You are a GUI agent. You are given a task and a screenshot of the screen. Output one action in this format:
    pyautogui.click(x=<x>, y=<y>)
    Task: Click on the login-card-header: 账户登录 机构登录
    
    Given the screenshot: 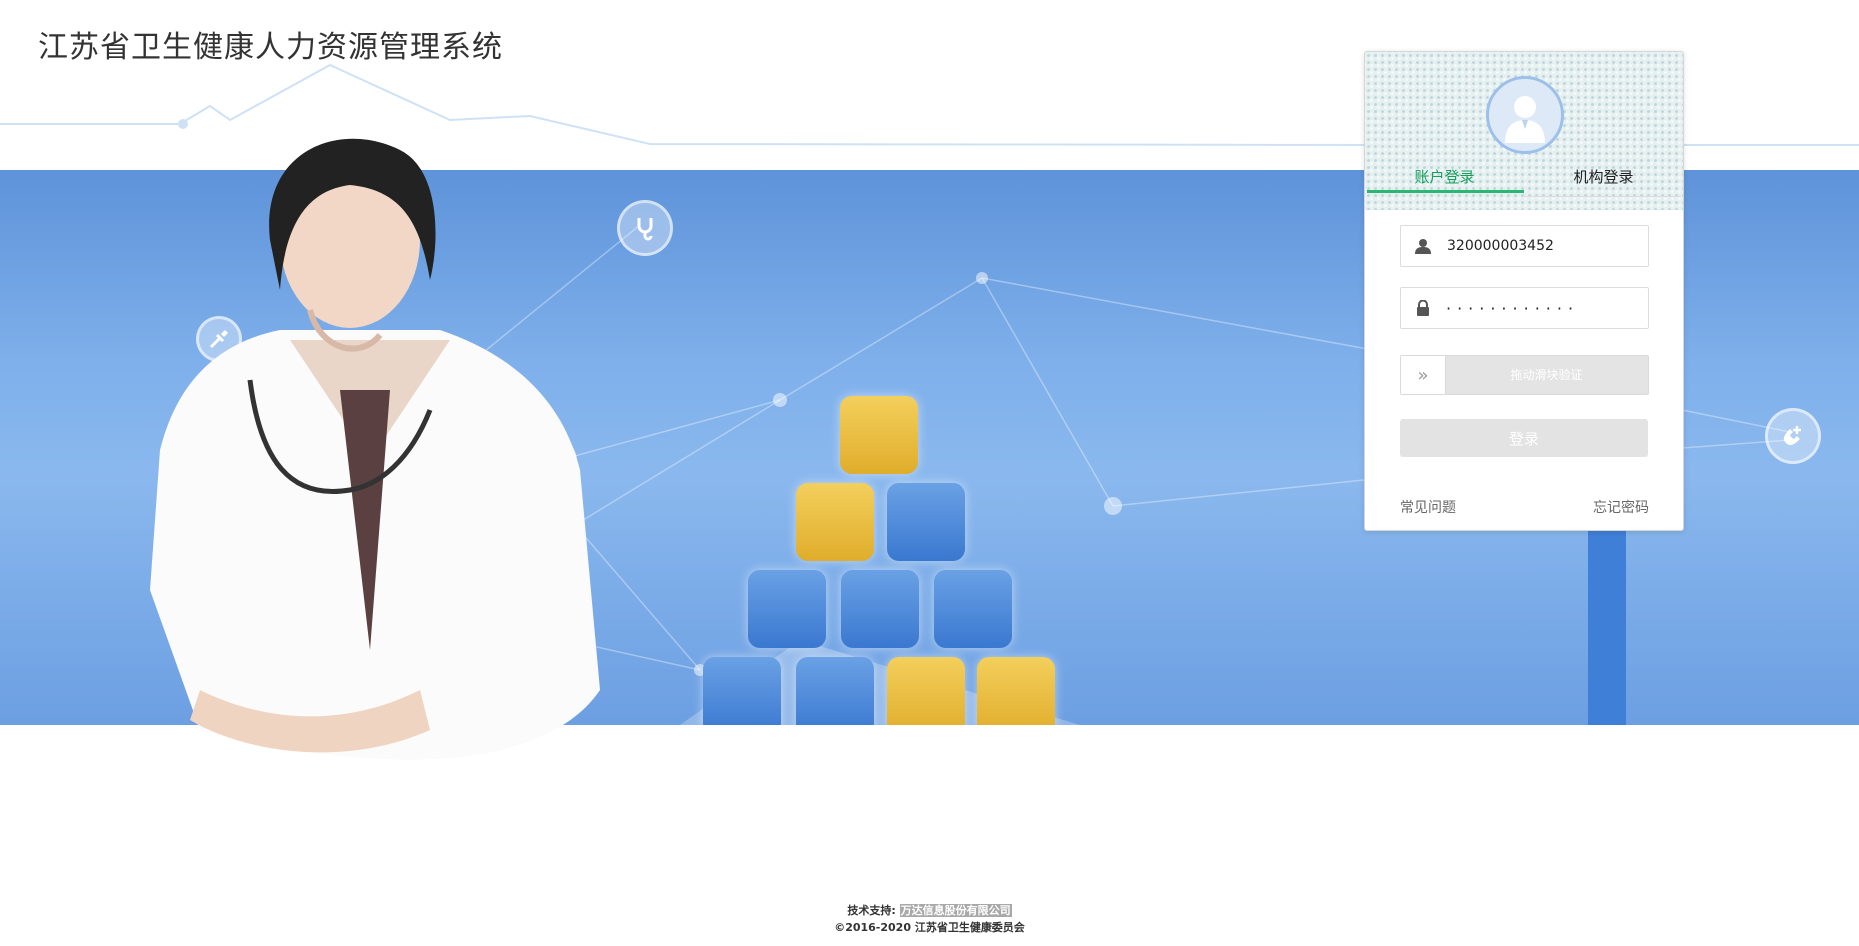 What is the action you would take?
    pyautogui.click(x=1524, y=131)
    